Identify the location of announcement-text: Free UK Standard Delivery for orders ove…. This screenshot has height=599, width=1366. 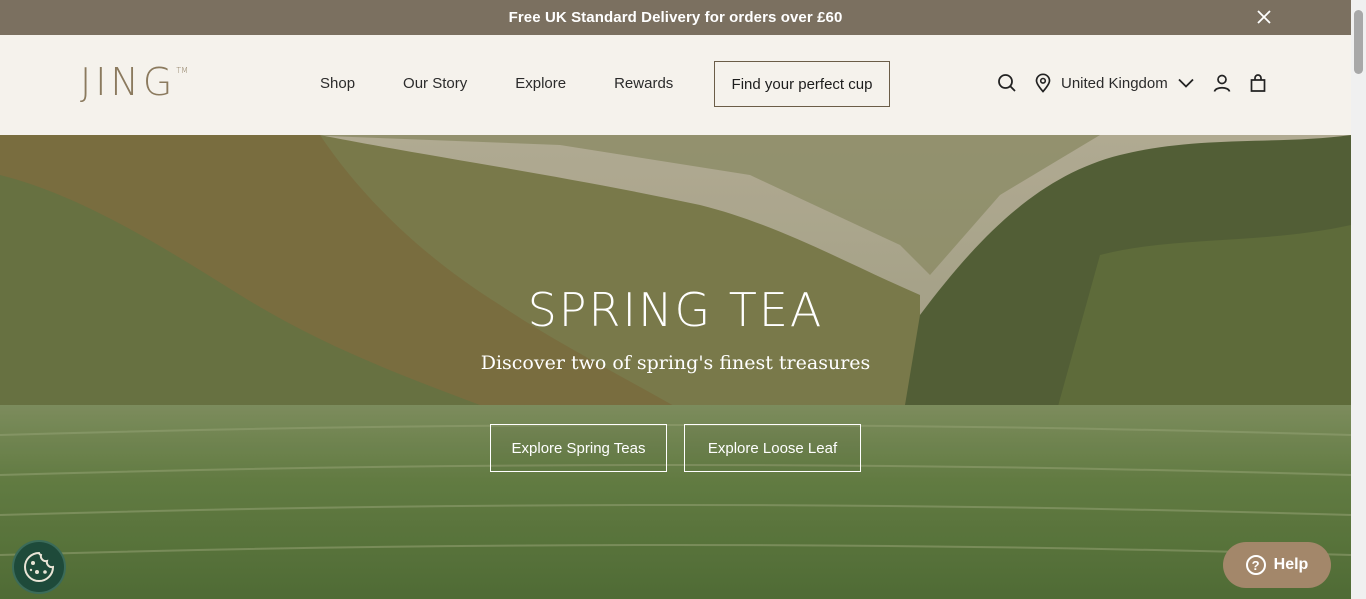
(675, 17).